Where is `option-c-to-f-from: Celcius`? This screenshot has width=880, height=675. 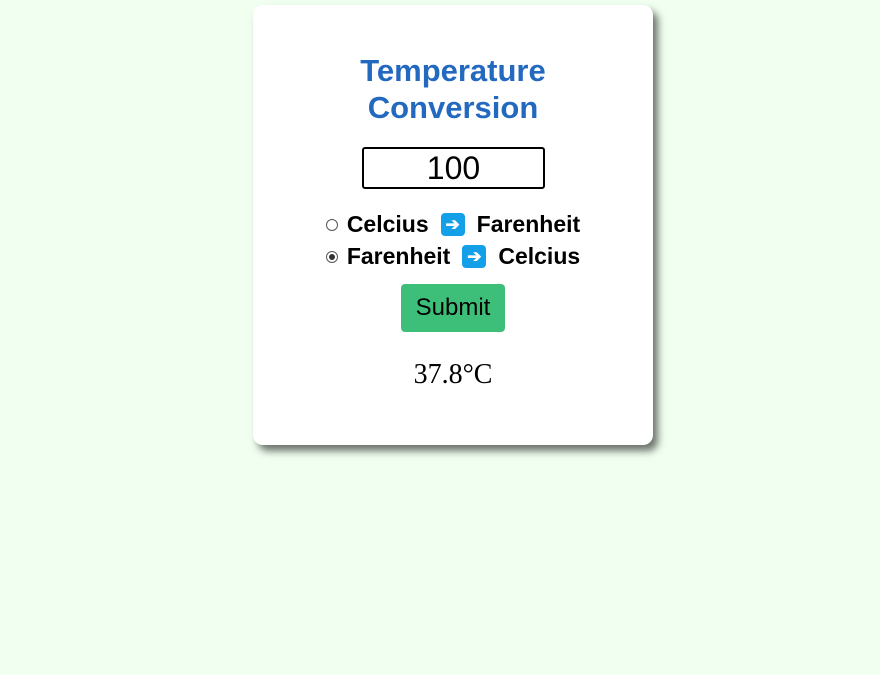
option-c-to-f-from: Celcius is located at coordinates (387, 223).